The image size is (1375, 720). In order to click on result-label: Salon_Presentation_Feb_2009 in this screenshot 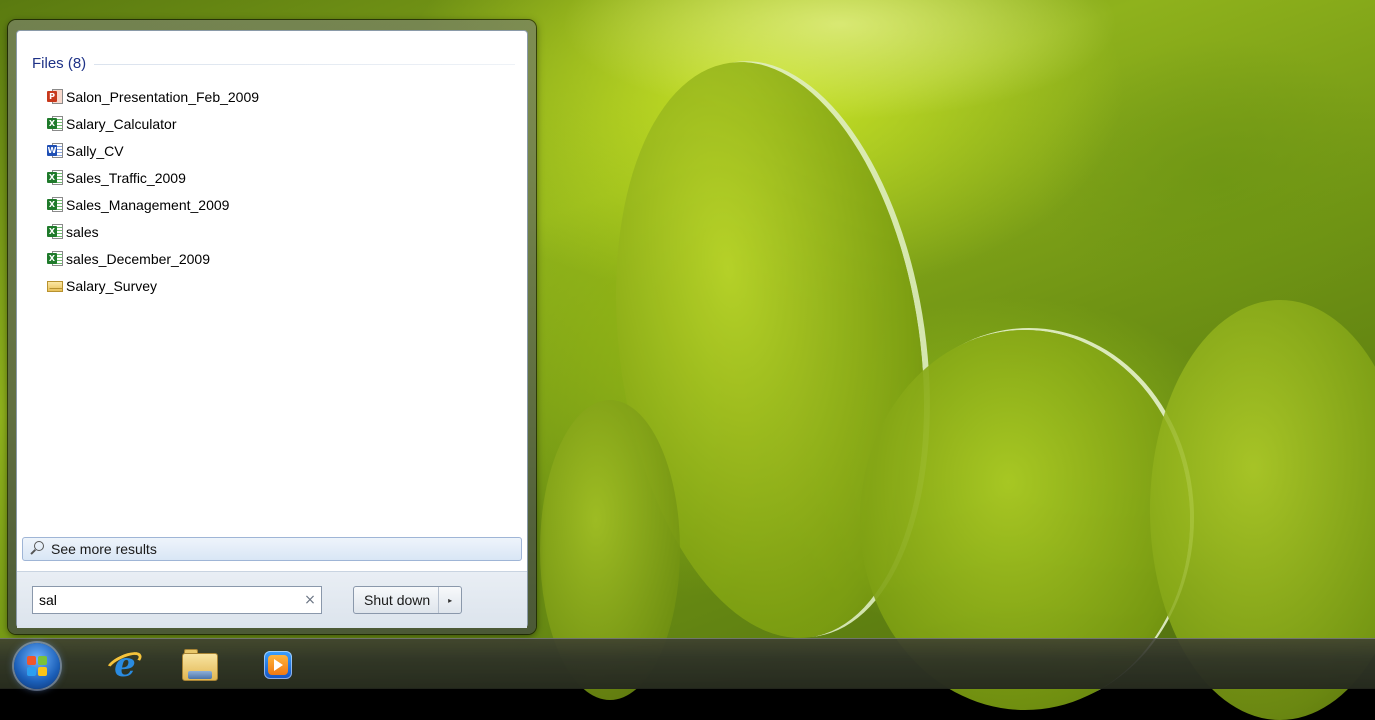, I will do `click(163, 96)`.